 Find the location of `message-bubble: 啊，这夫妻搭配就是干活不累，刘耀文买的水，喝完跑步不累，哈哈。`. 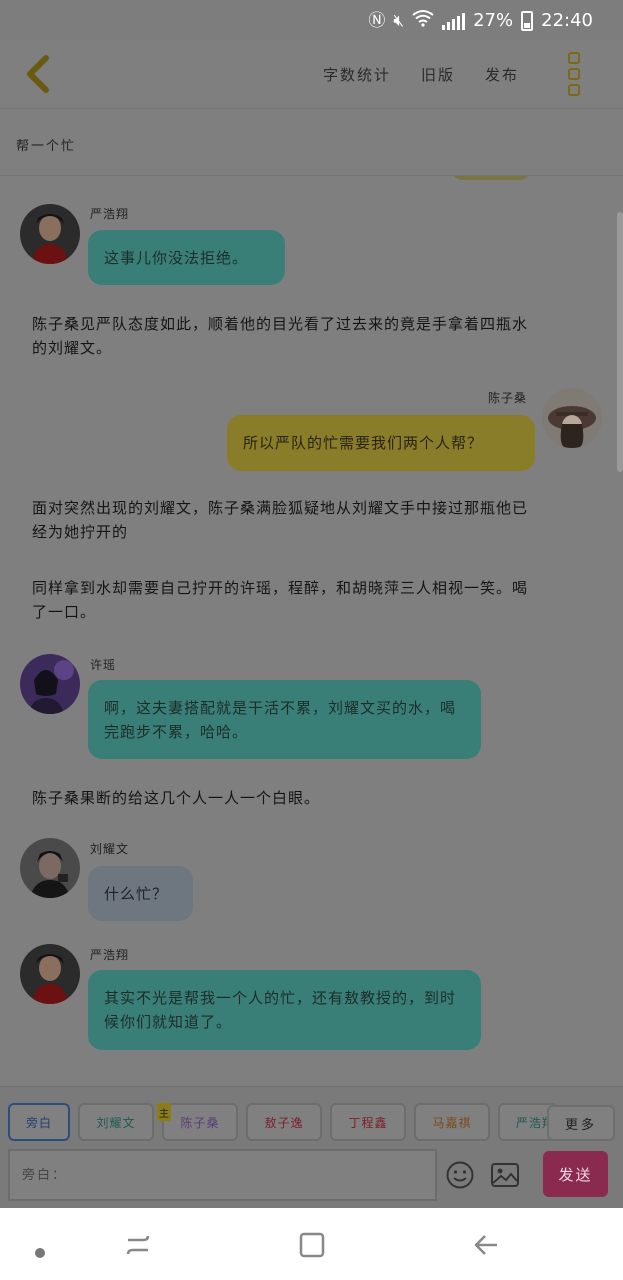

message-bubble: 啊，这夫妻搭配就是干活不累，刘耀文买的水，喝完跑步不累，哈哈。 is located at coordinates (284, 719).